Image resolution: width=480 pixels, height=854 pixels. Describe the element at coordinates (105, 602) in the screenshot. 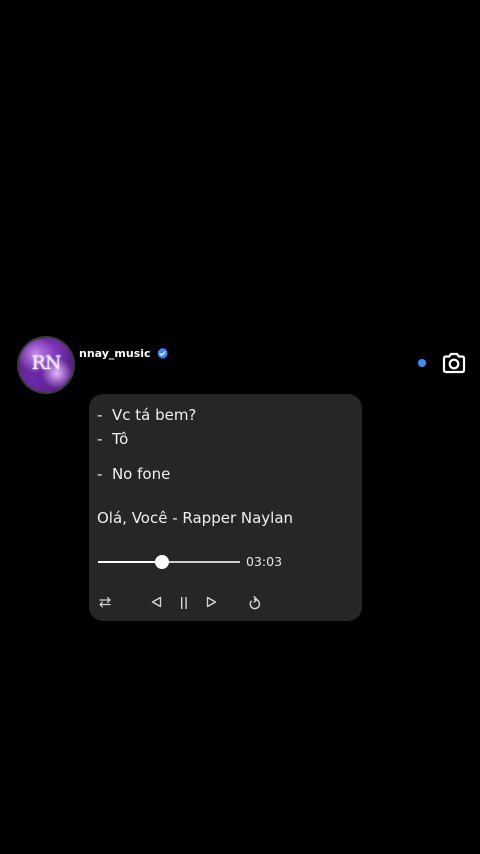

I see `repeat-icon` at that location.